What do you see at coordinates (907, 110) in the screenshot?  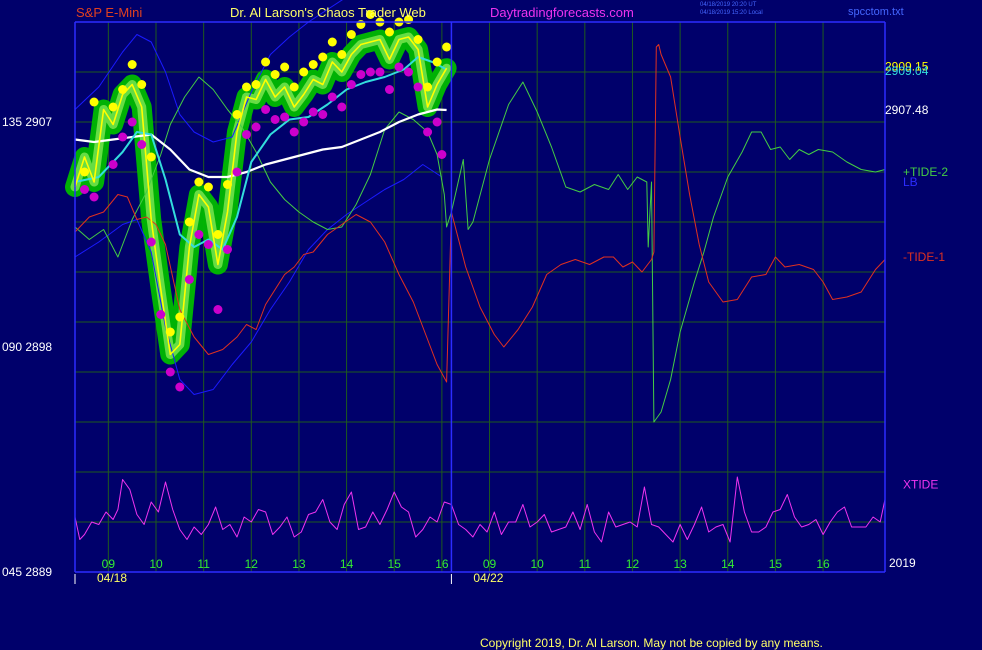 I see `last-value-label: 2907.48` at bounding box center [907, 110].